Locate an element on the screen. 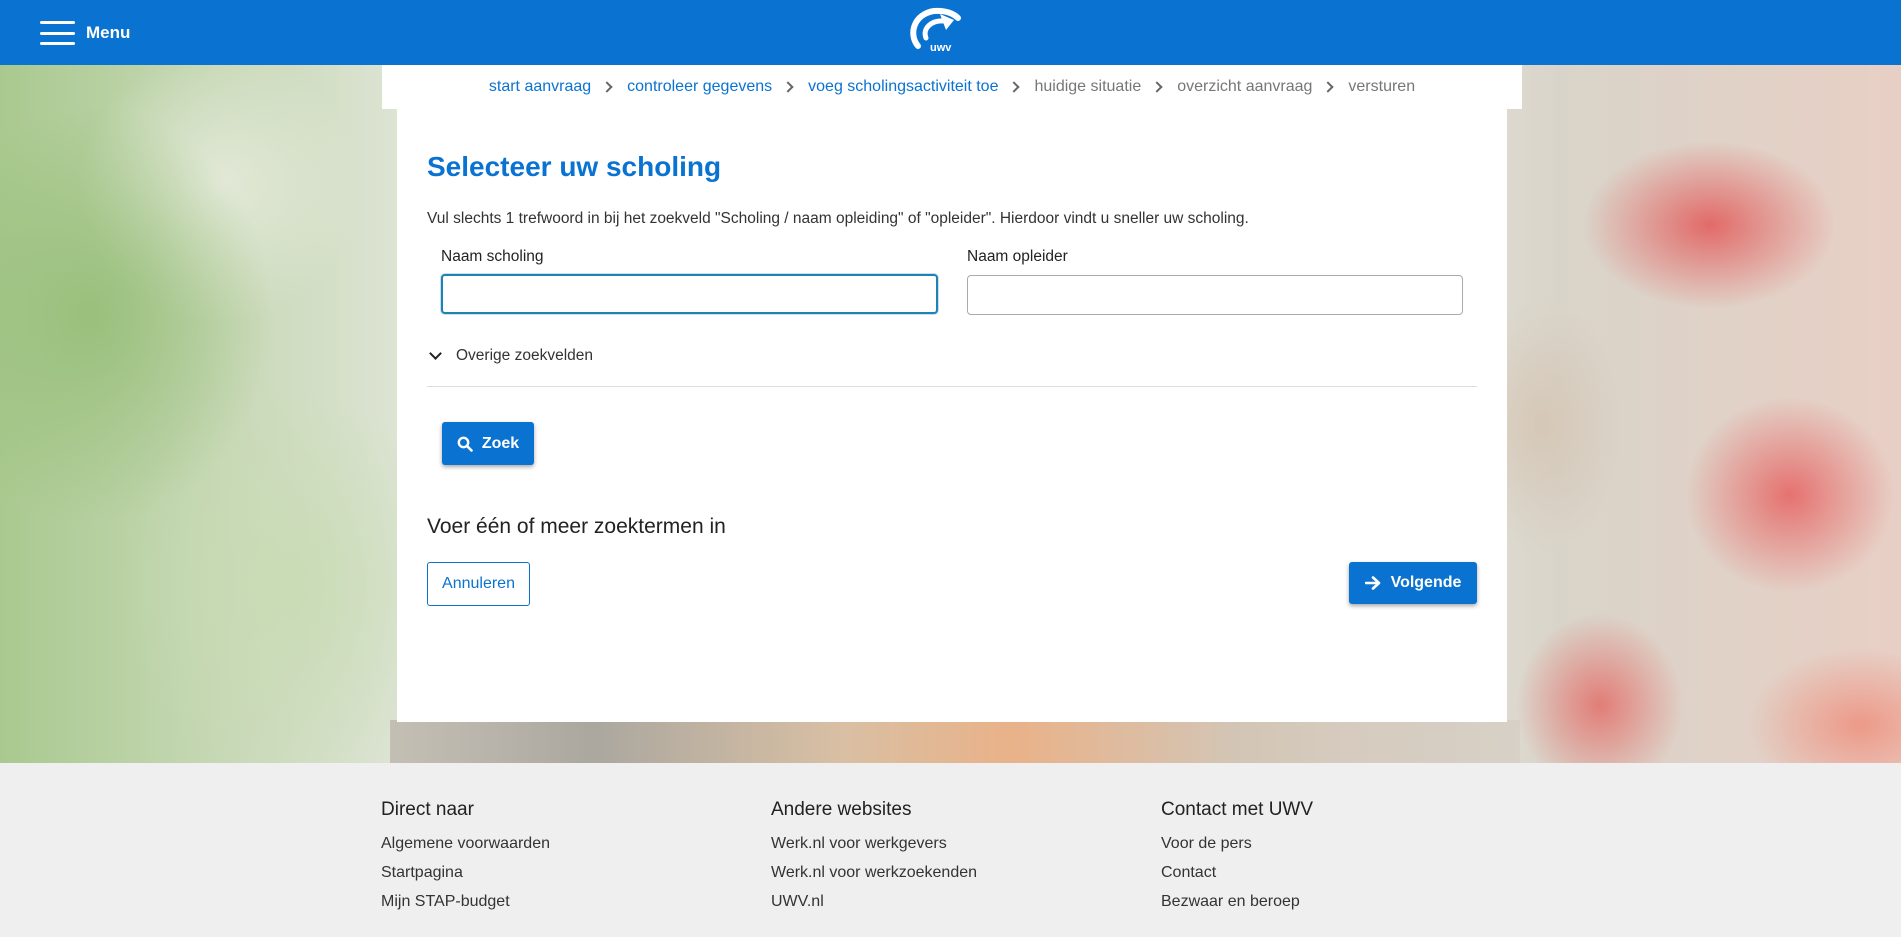  breadcrumb-step: huidige situatie is located at coordinates (1105, 87).